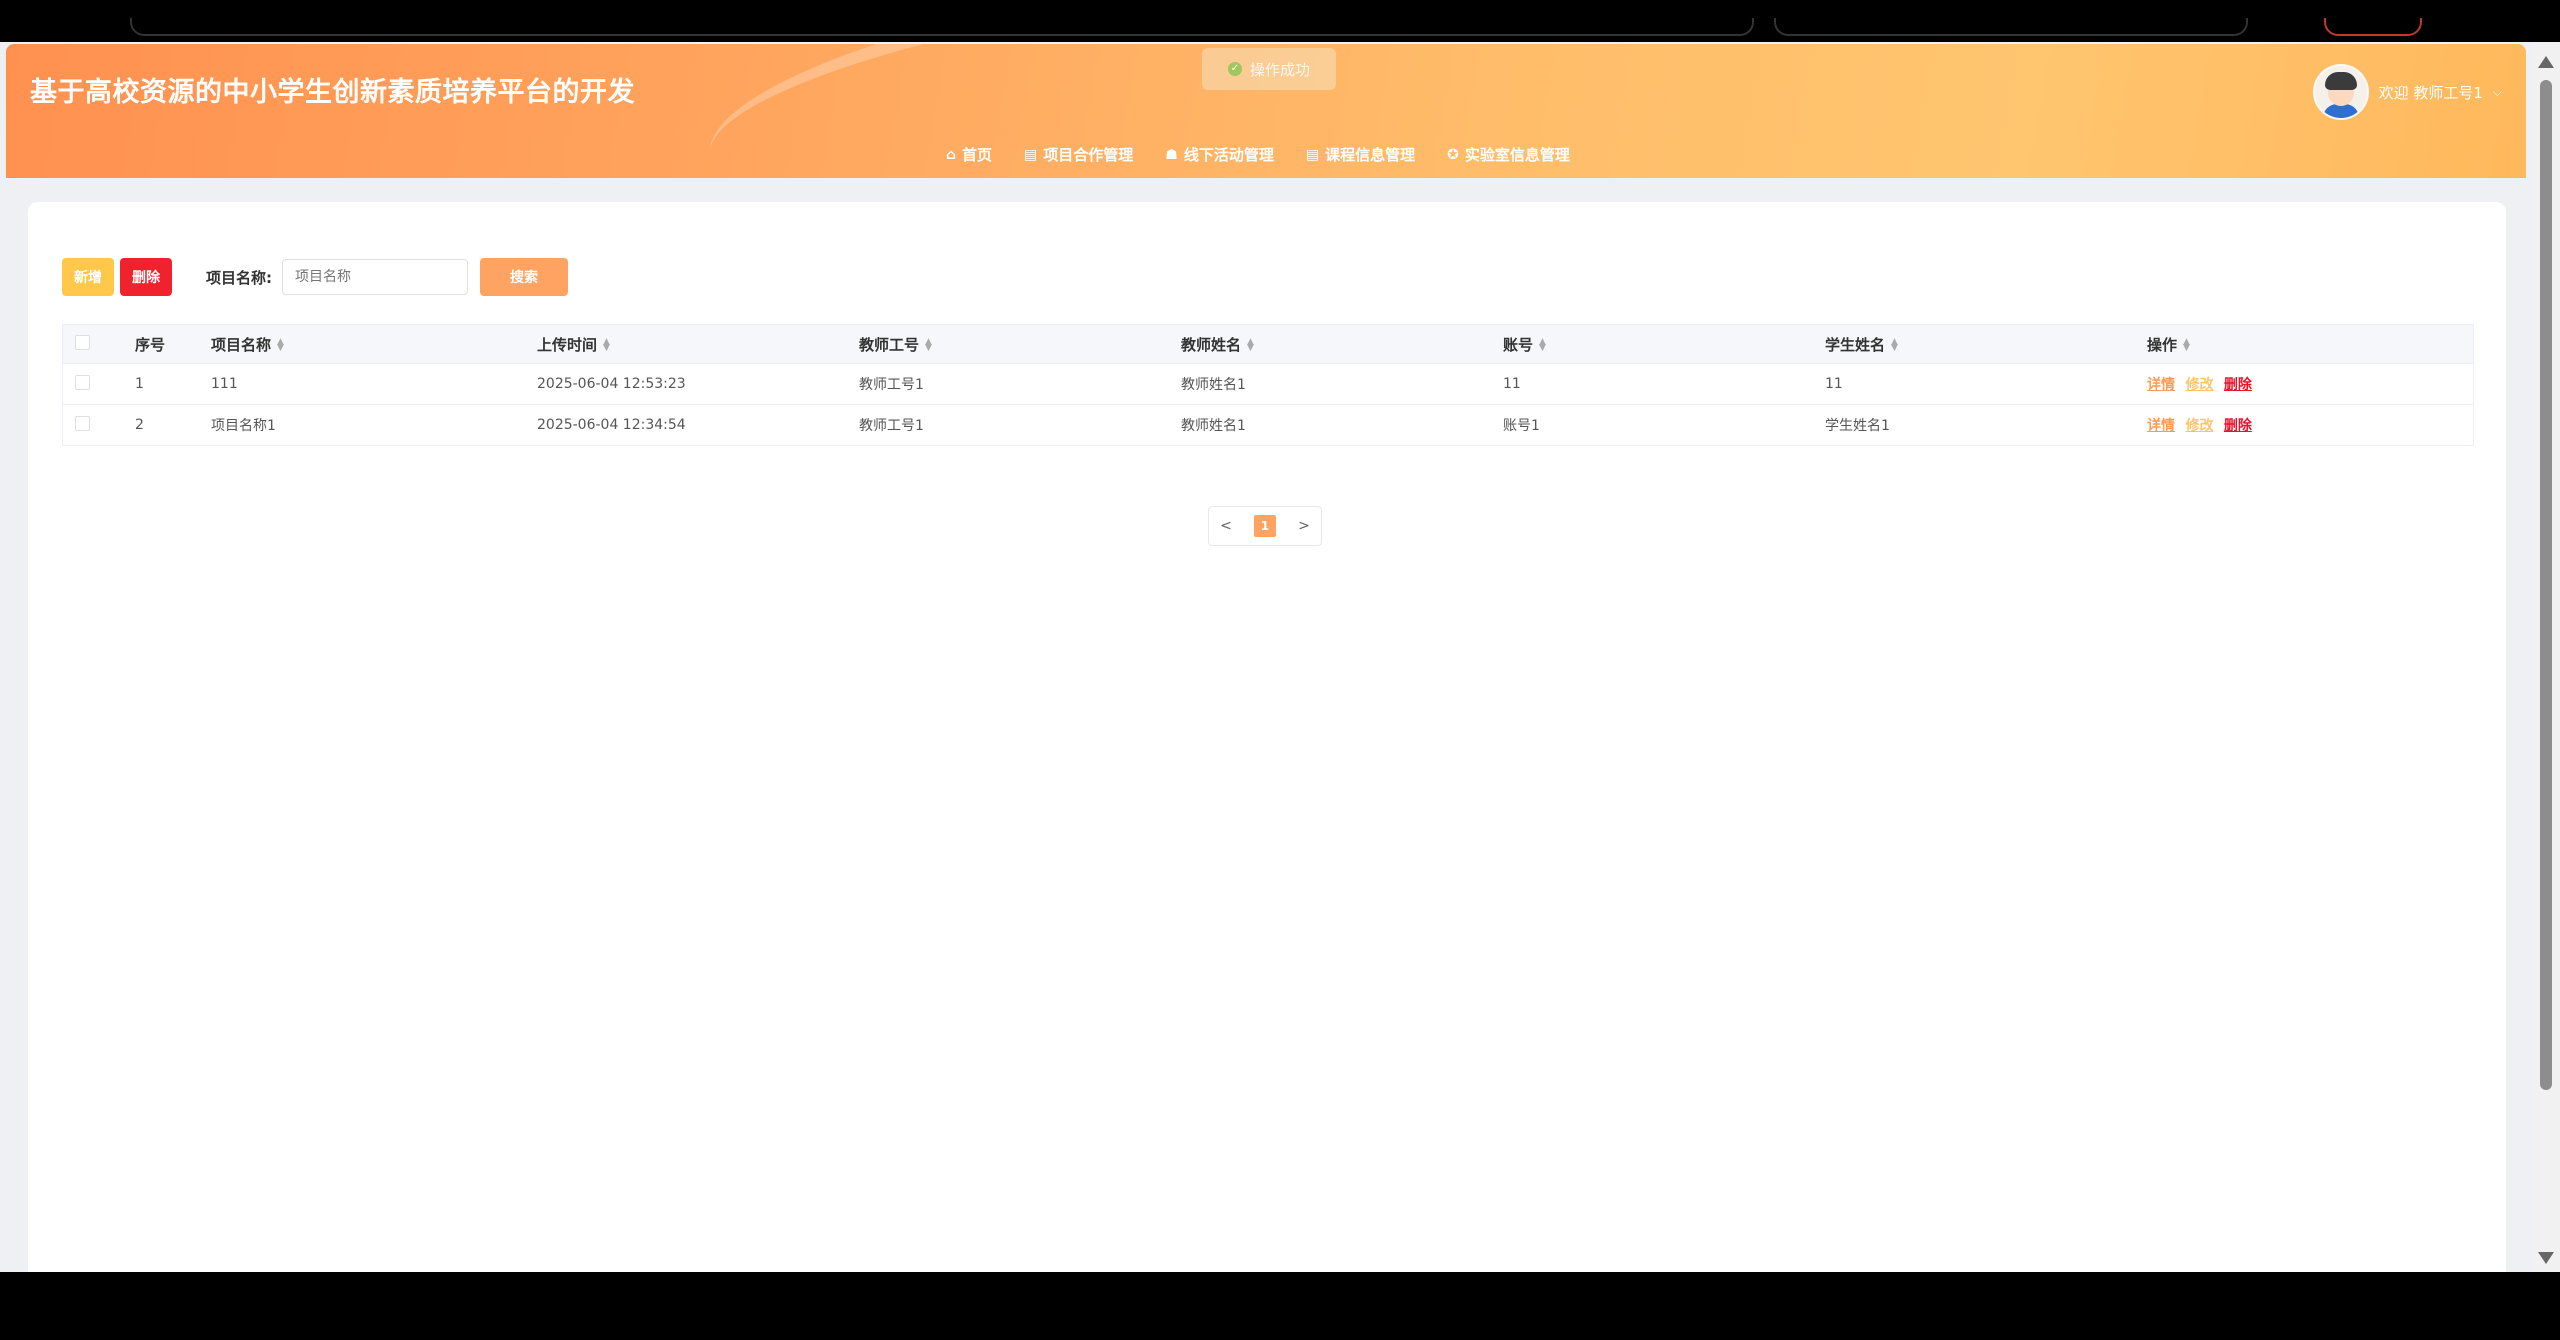 Image resolution: width=2560 pixels, height=1340 pixels. I want to click on next-page-button: >, so click(1304, 526).